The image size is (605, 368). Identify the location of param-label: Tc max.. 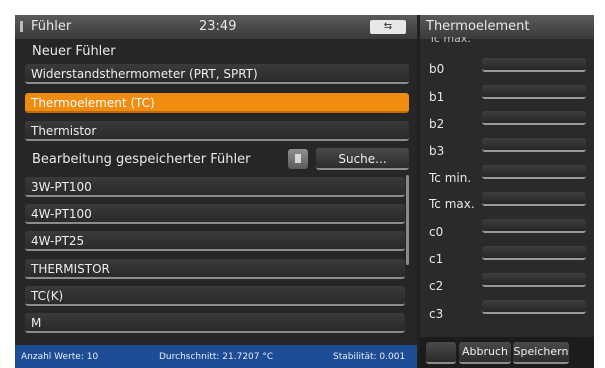
(452, 204).